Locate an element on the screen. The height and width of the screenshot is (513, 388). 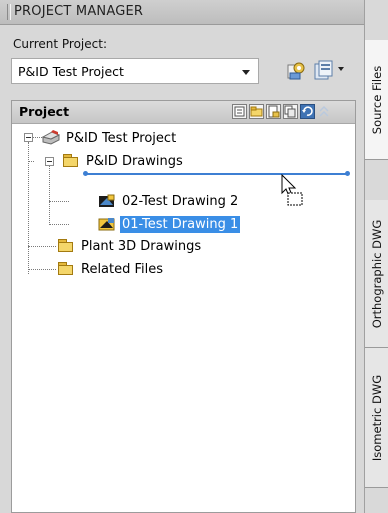
current-project-label: Current Project: is located at coordinates (60, 44).